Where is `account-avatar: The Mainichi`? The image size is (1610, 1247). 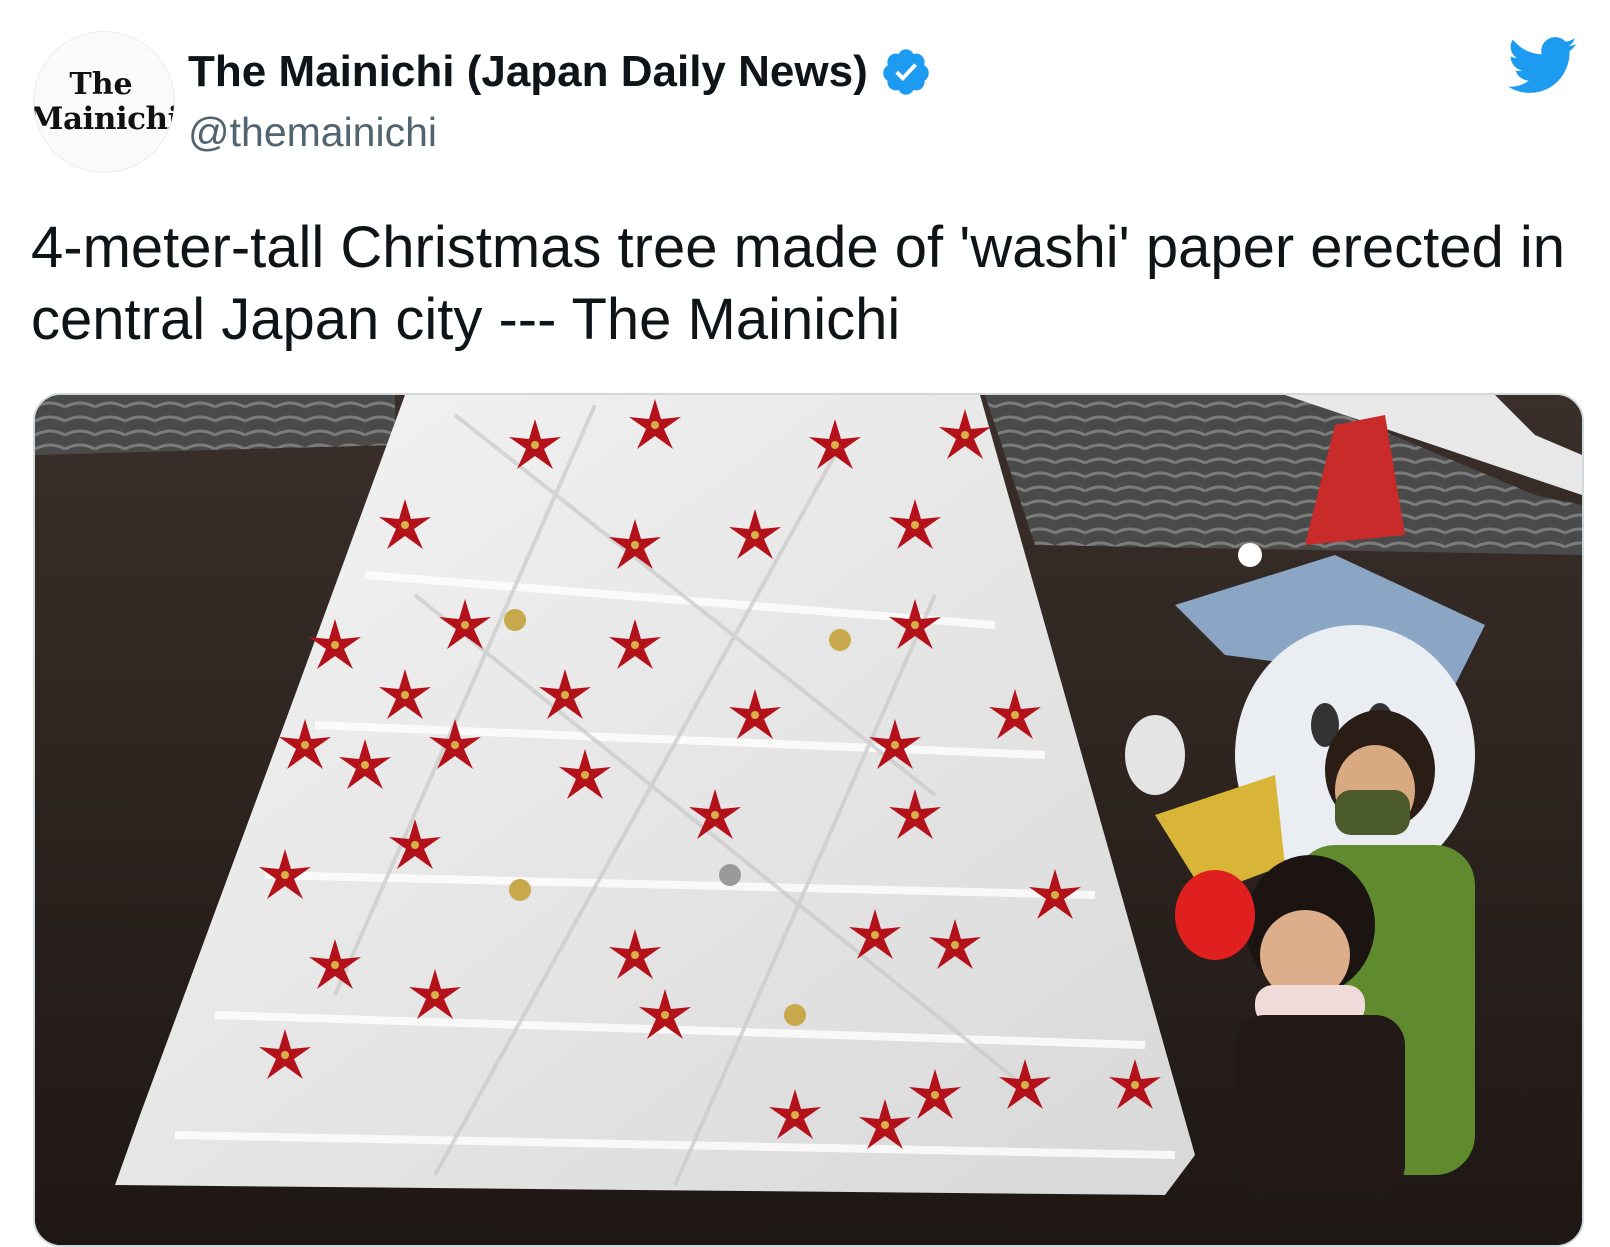
account-avatar: The Mainichi is located at coordinates (104, 102).